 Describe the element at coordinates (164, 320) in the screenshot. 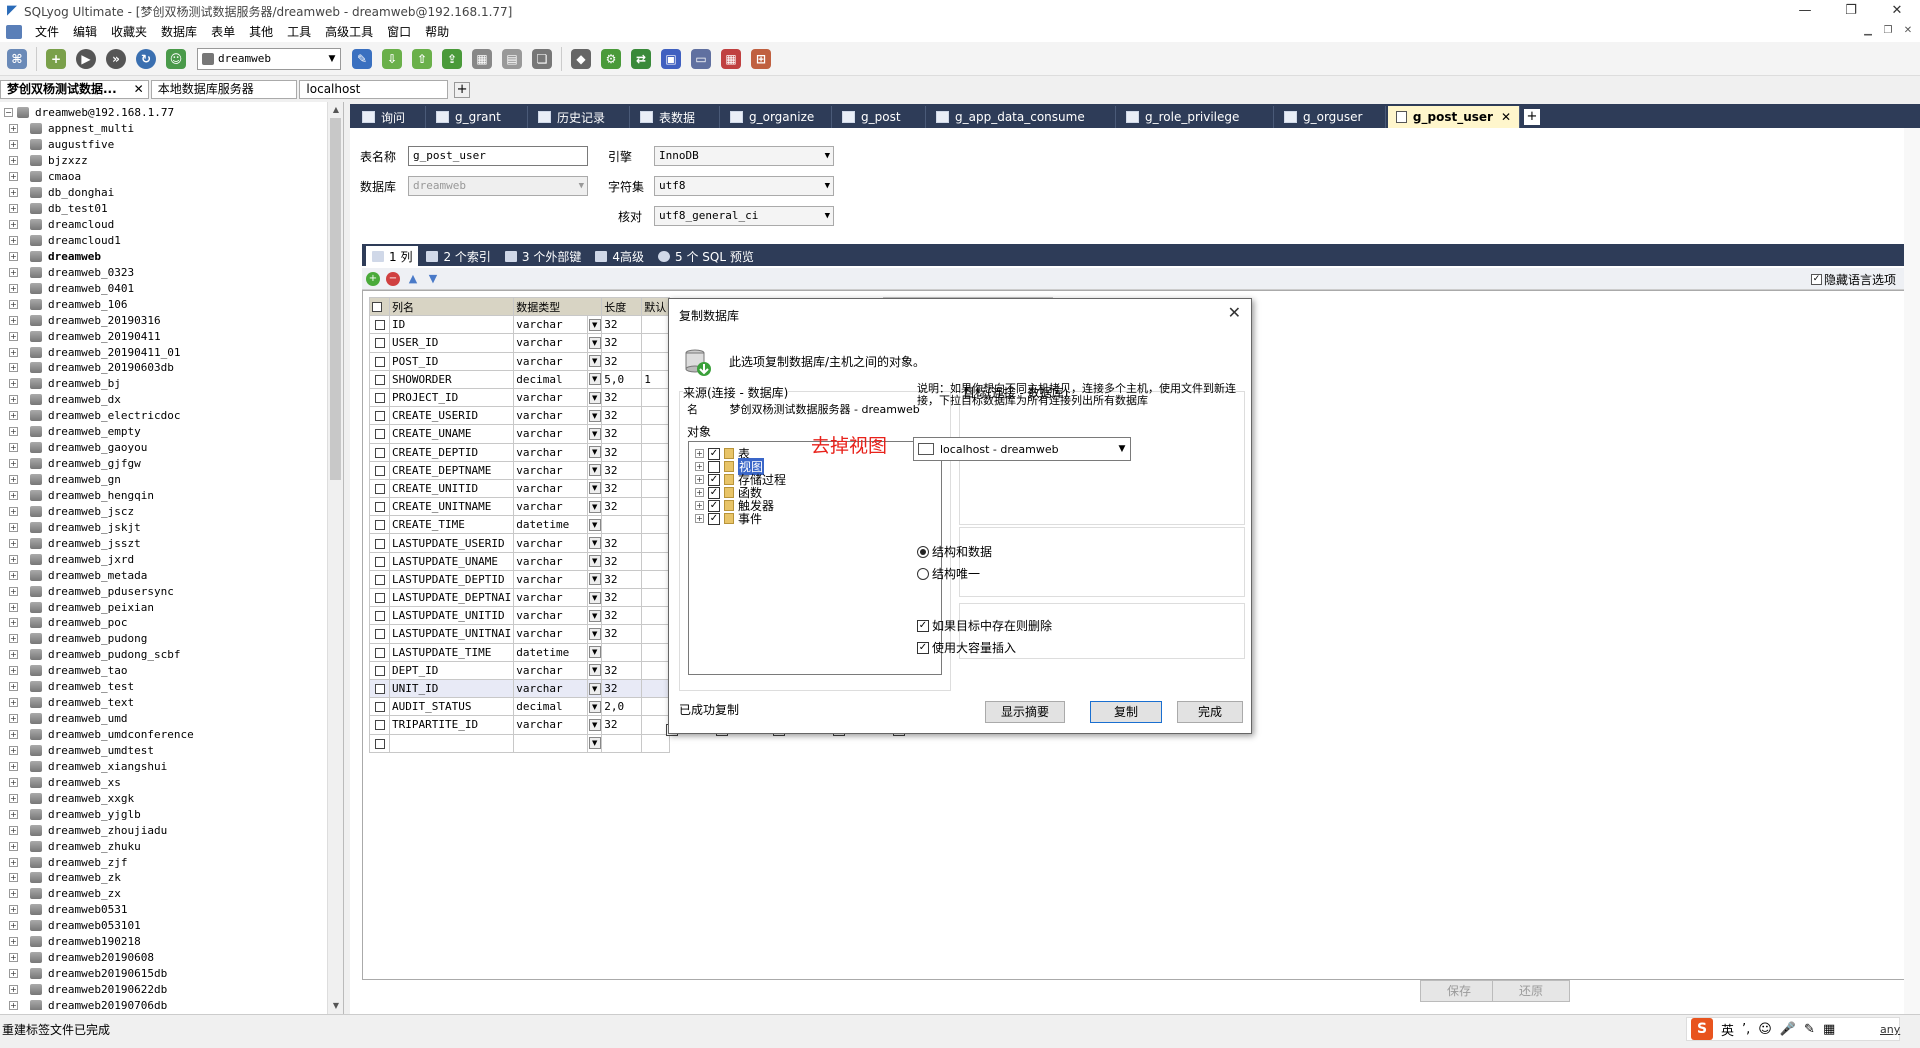

I see `tree-item-database: + dreamweb_20190316` at that location.